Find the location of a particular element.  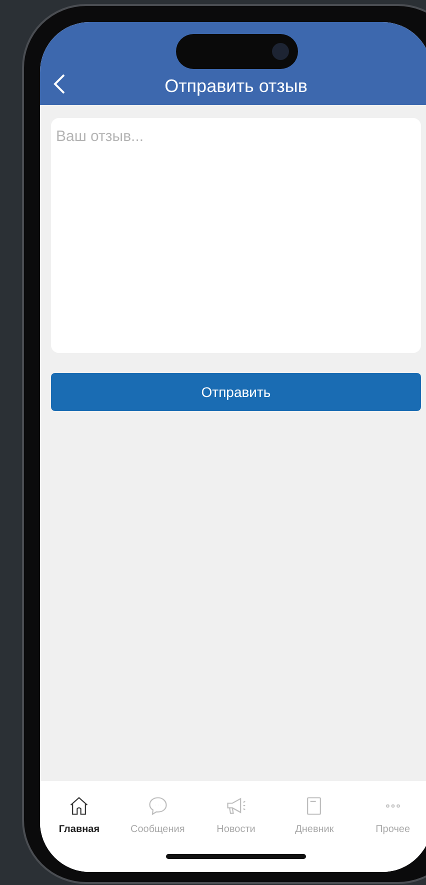

tab-bar-item: Прочее is located at coordinates (390, 815).